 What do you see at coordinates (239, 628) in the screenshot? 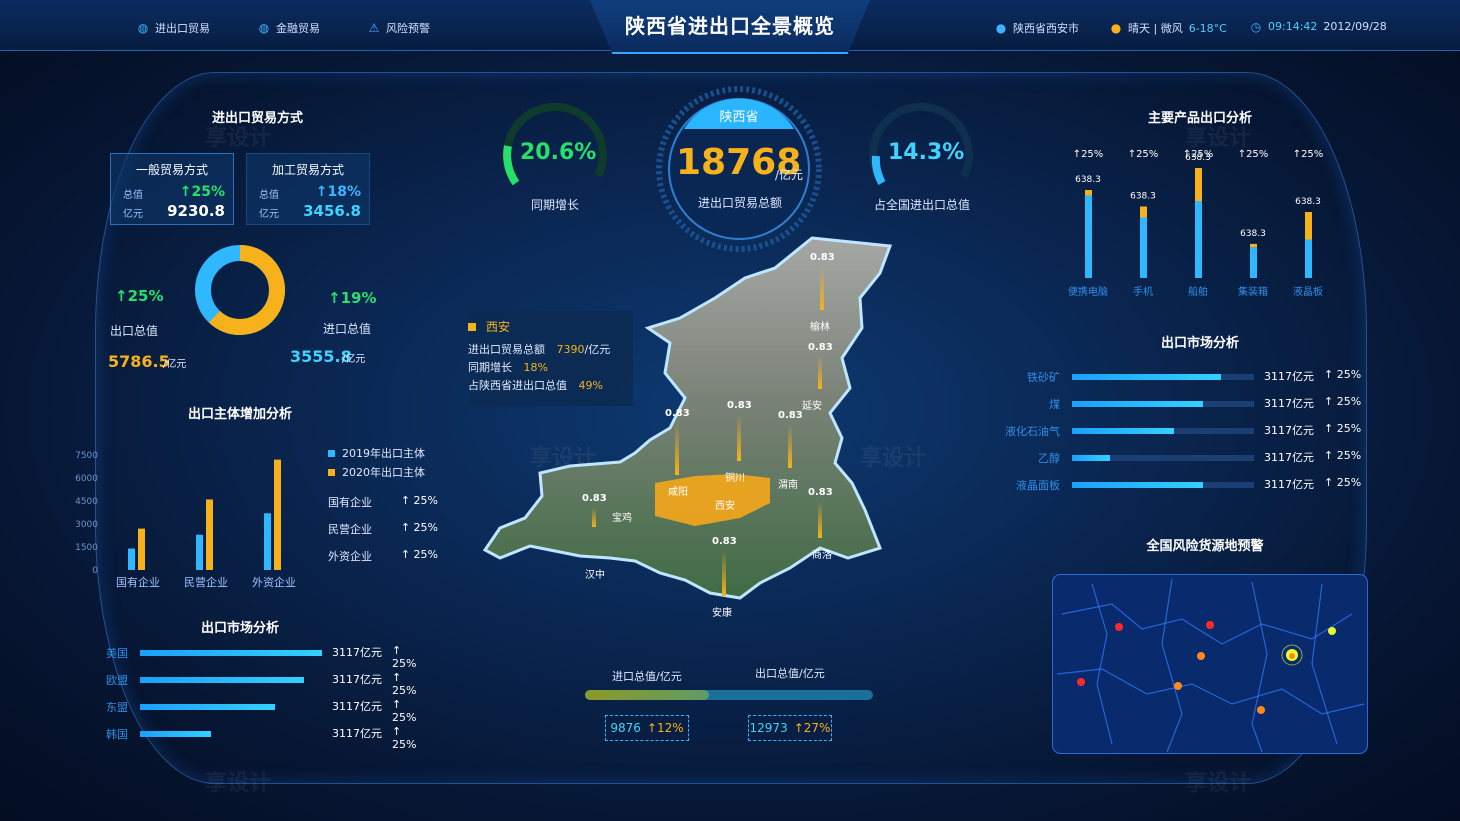
I see `left-market-title: 出口市场分析` at bounding box center [239, 628].